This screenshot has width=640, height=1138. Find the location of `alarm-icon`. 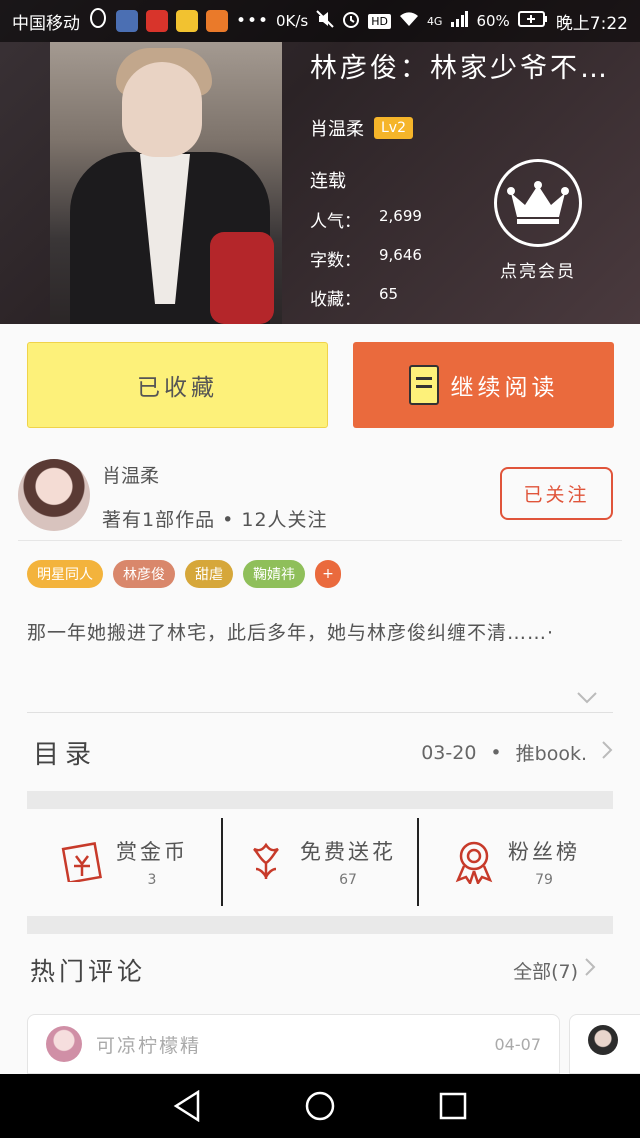

alarm-icon is located at coordinates (351, 21).